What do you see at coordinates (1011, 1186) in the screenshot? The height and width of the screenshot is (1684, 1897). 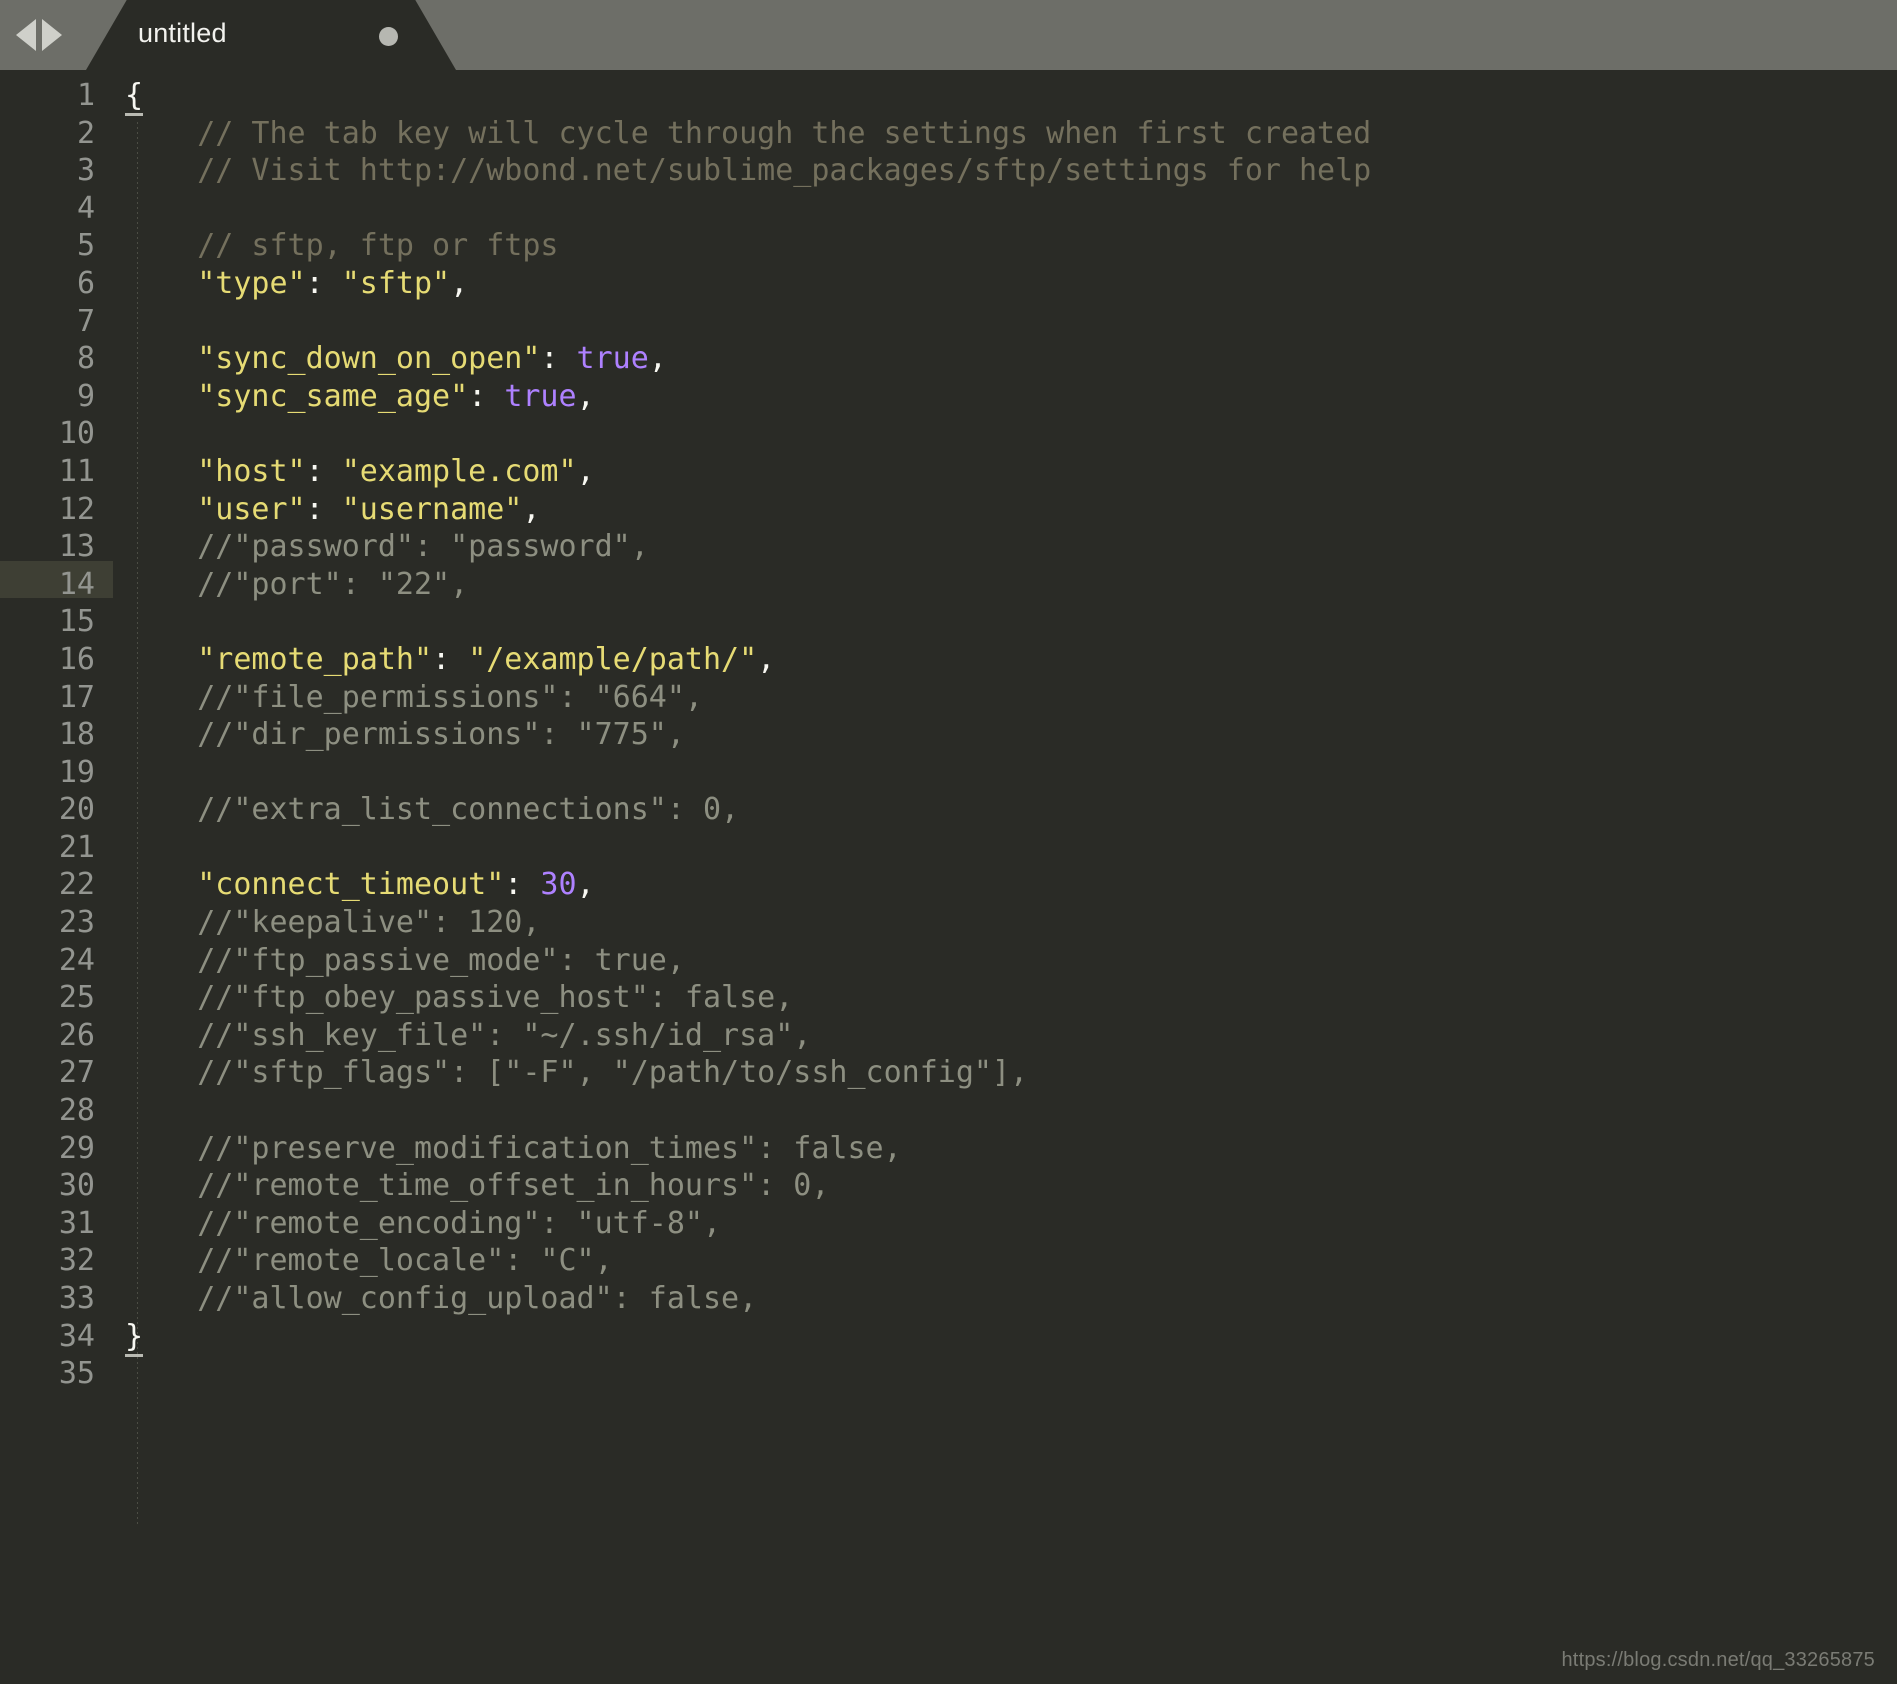 I see `code-line: //"remote_time_offset_in_hours": 0,` at bounding box center [1011, 1186].